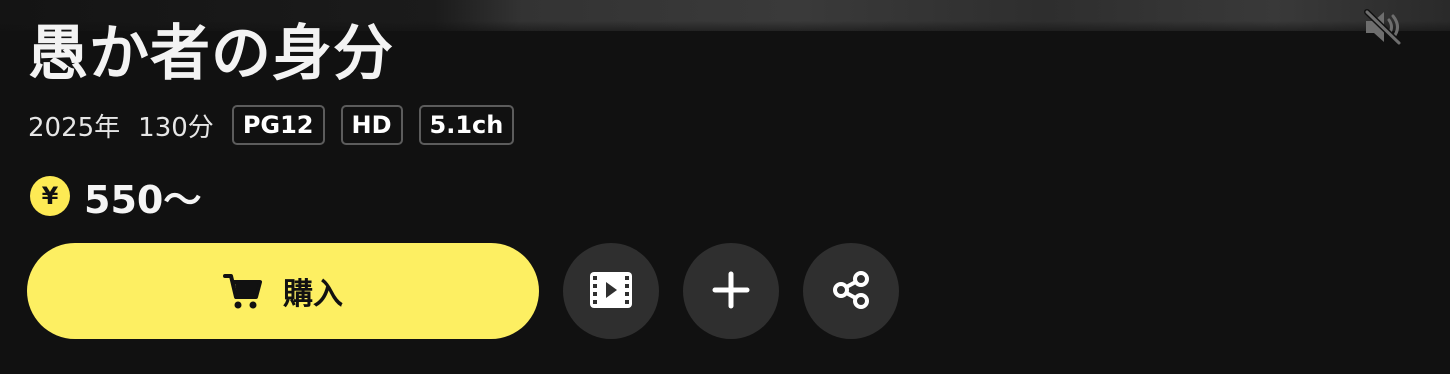  I want to click on speaker-muted-icon, so click(1384, 29).